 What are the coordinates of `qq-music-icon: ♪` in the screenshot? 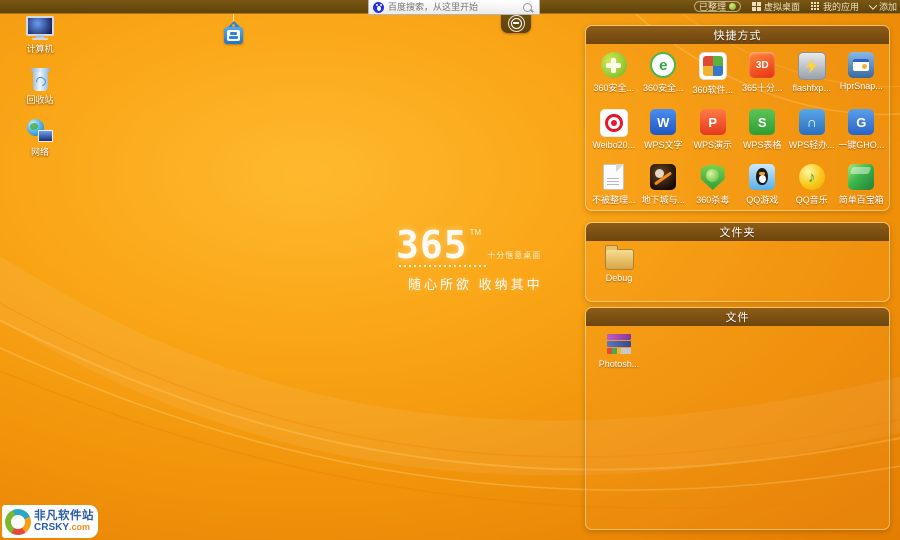 It's located at (811, 177).